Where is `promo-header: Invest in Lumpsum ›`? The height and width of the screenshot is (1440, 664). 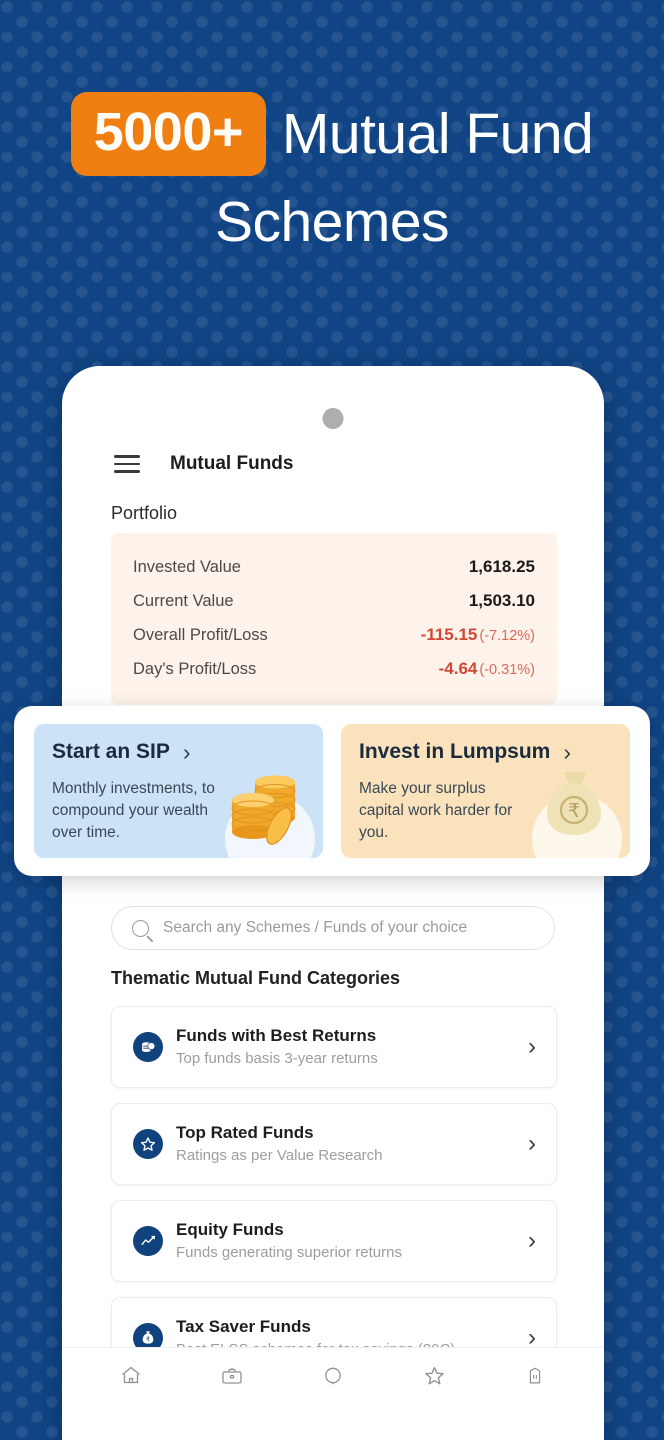 promo-header: Invest in Lumpsum › is located at coordinates (485, 752).